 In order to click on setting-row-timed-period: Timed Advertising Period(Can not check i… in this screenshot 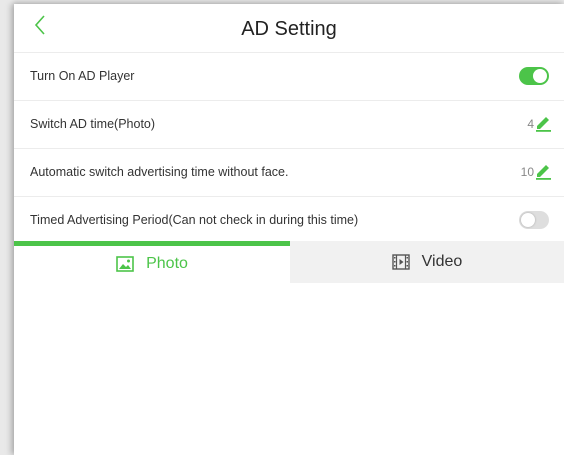, I will do `click(289, 220)`.